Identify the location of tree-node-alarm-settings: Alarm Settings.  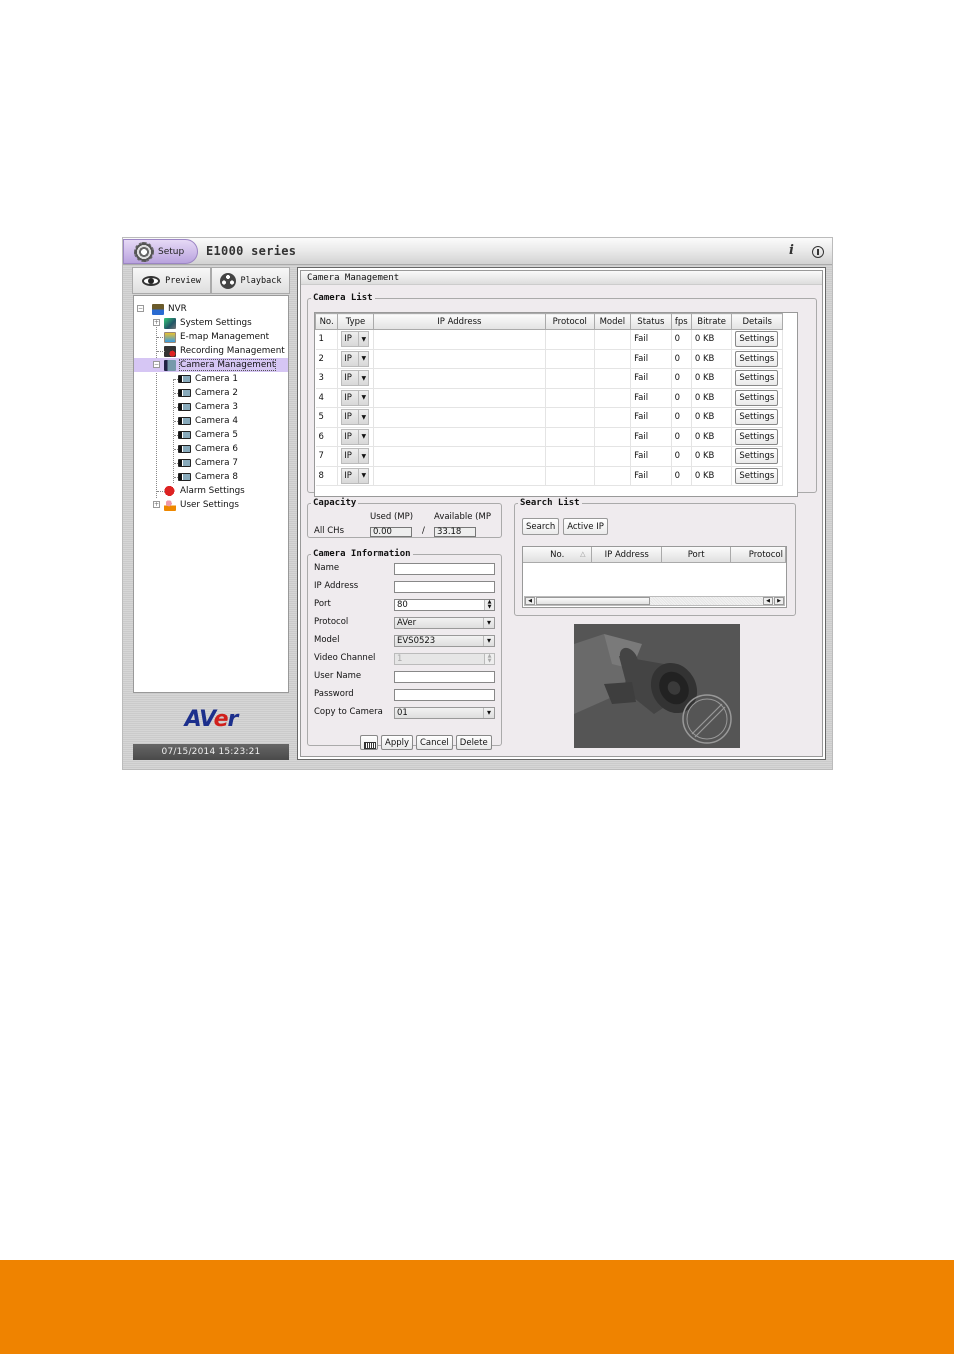
(211, 491).